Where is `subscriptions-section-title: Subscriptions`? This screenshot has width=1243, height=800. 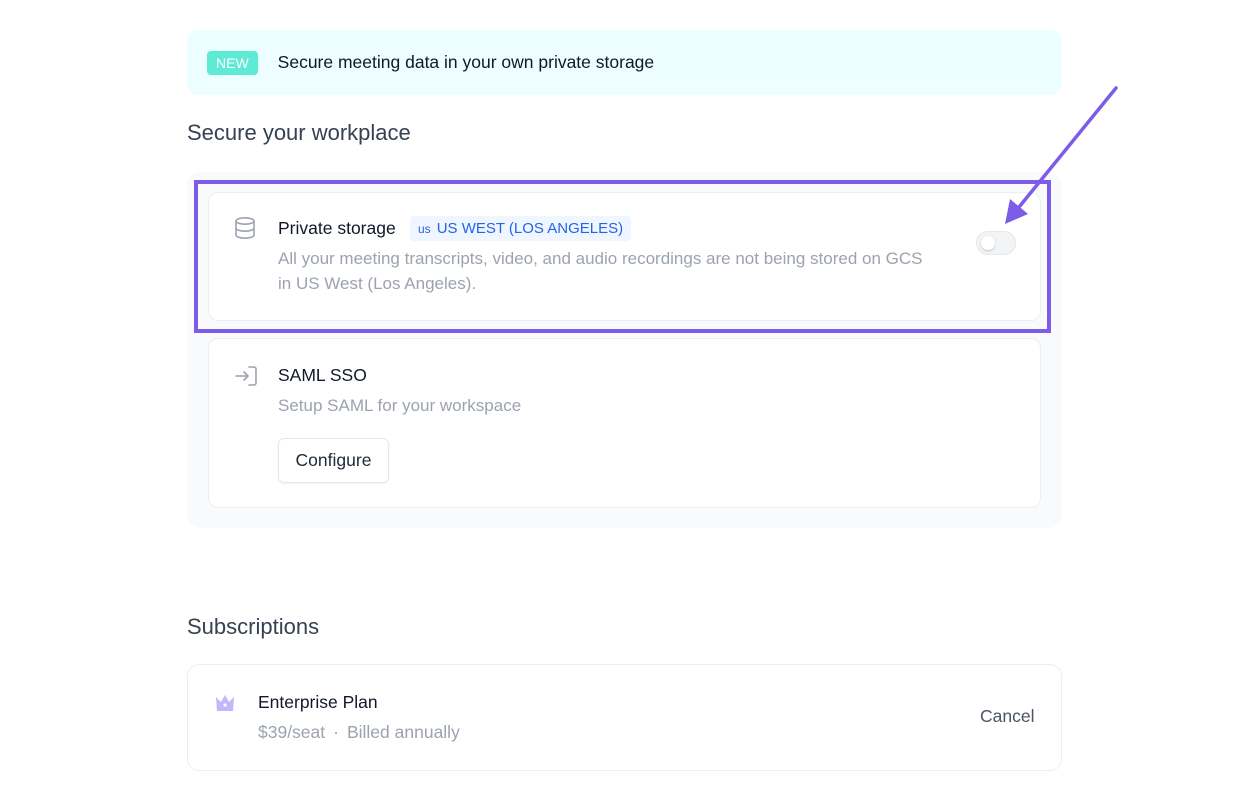 subscriptions-section-title: Subscriptions is located at coordinates (253, 626).